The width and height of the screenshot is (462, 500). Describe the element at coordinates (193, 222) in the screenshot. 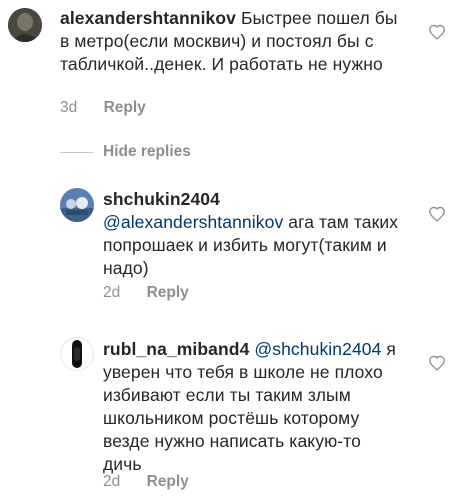

I see `comment-mention: @alexandershtannikov` at that location.